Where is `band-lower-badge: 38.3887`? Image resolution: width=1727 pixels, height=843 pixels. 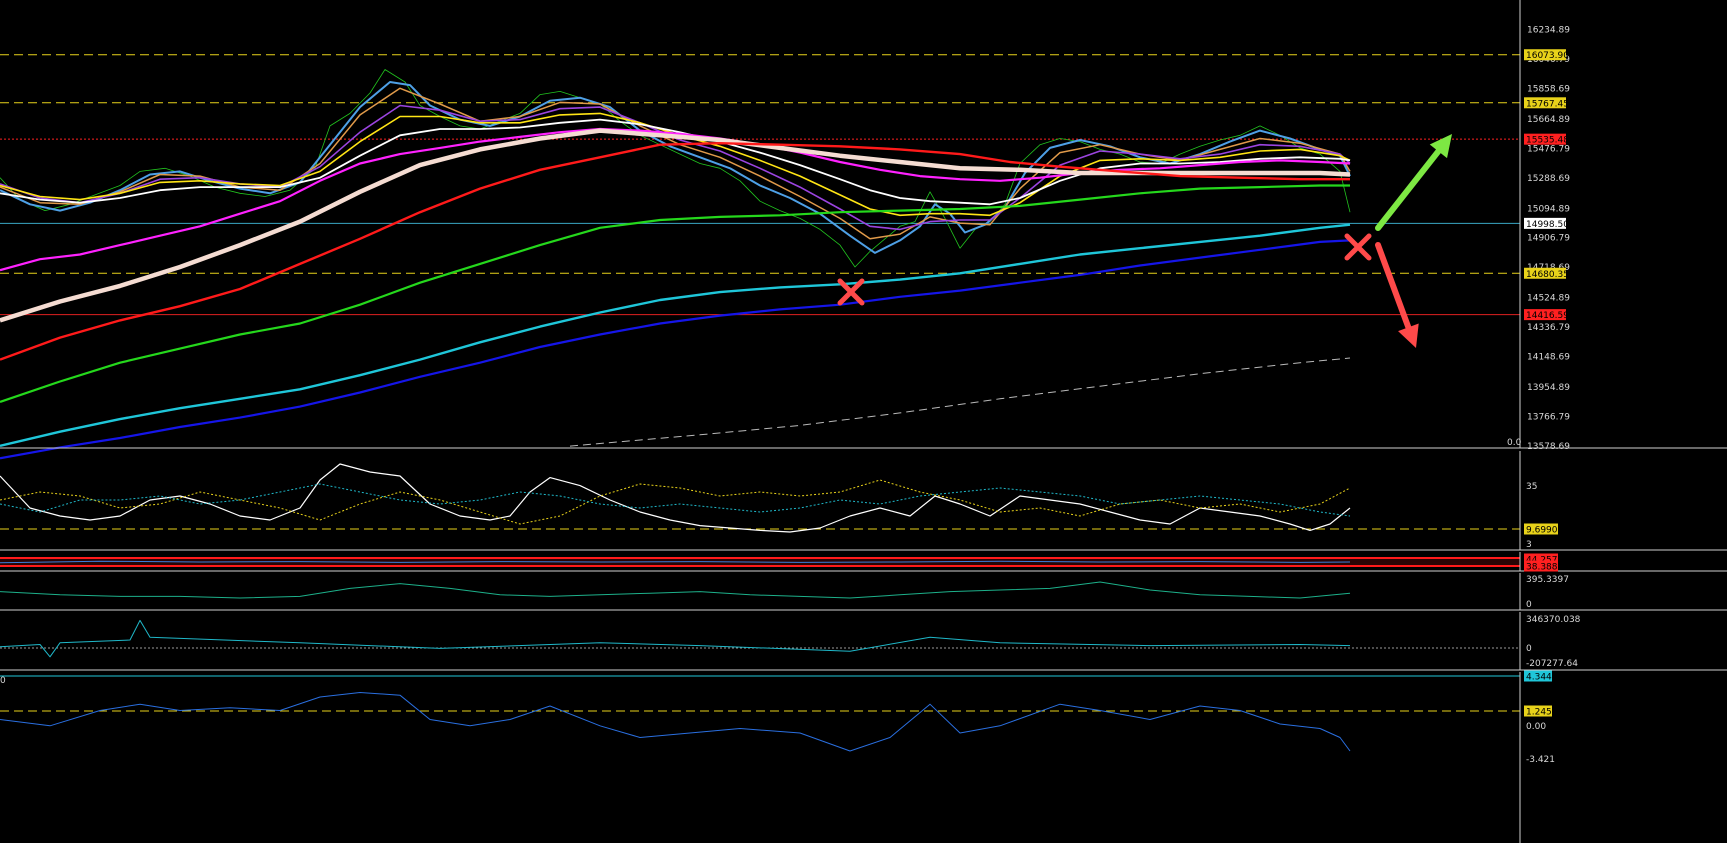 band-lower-badge: 38.3887 is located at coordinates (1544, 568).